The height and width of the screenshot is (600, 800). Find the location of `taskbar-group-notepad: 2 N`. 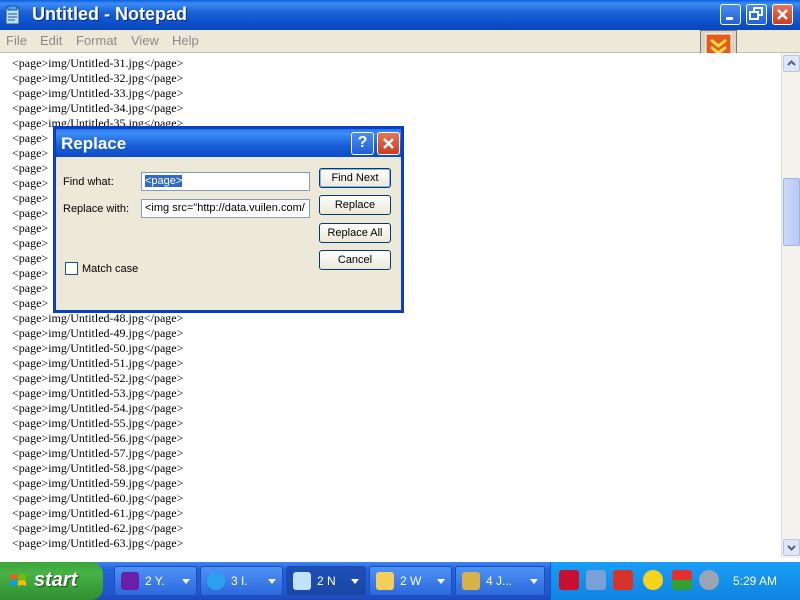

taskbar-group-notepad: 2 N is located at coordinates (326, 581).